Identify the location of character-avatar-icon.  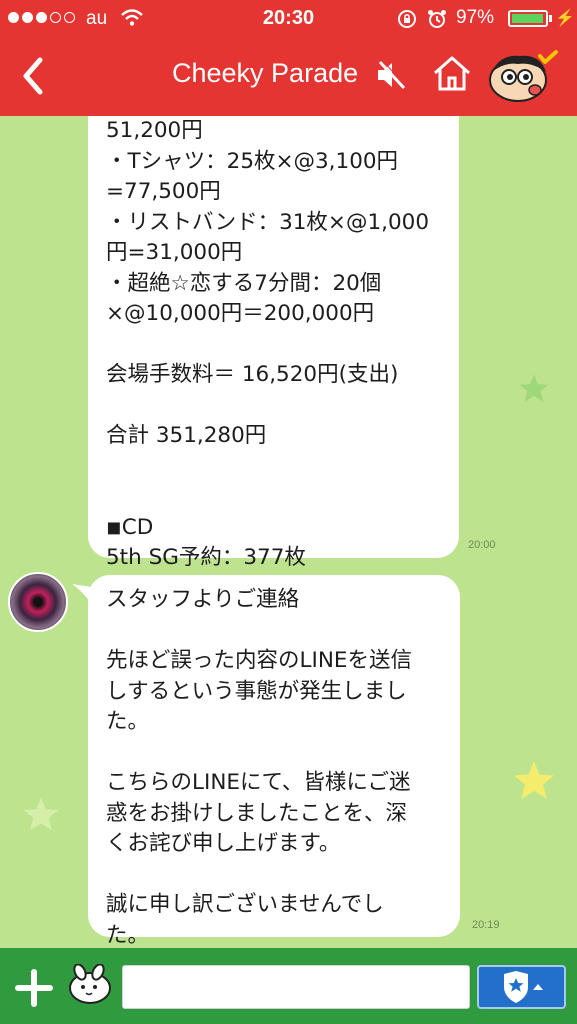
(524, 77).